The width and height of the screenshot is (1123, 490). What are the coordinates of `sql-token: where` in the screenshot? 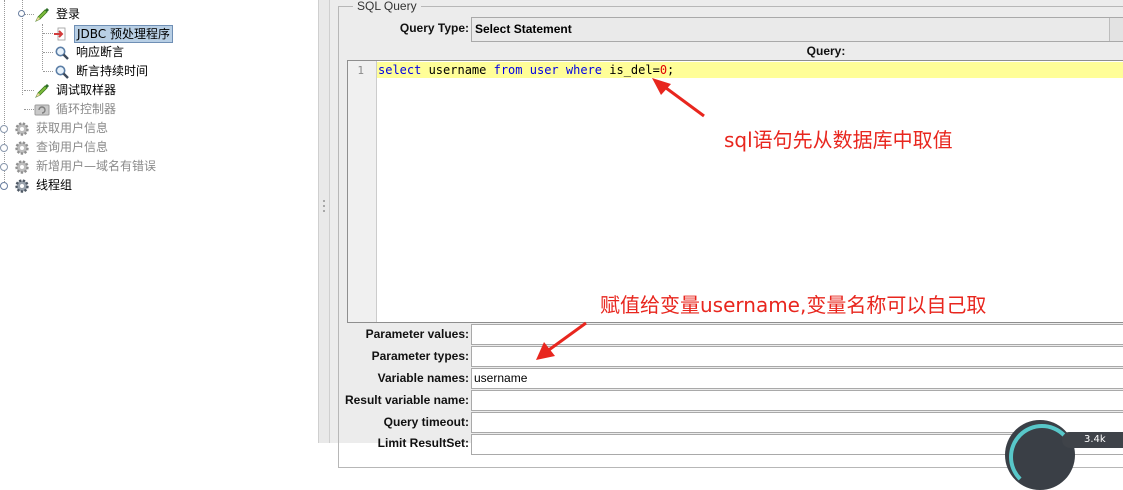 It's located at (584, 70).